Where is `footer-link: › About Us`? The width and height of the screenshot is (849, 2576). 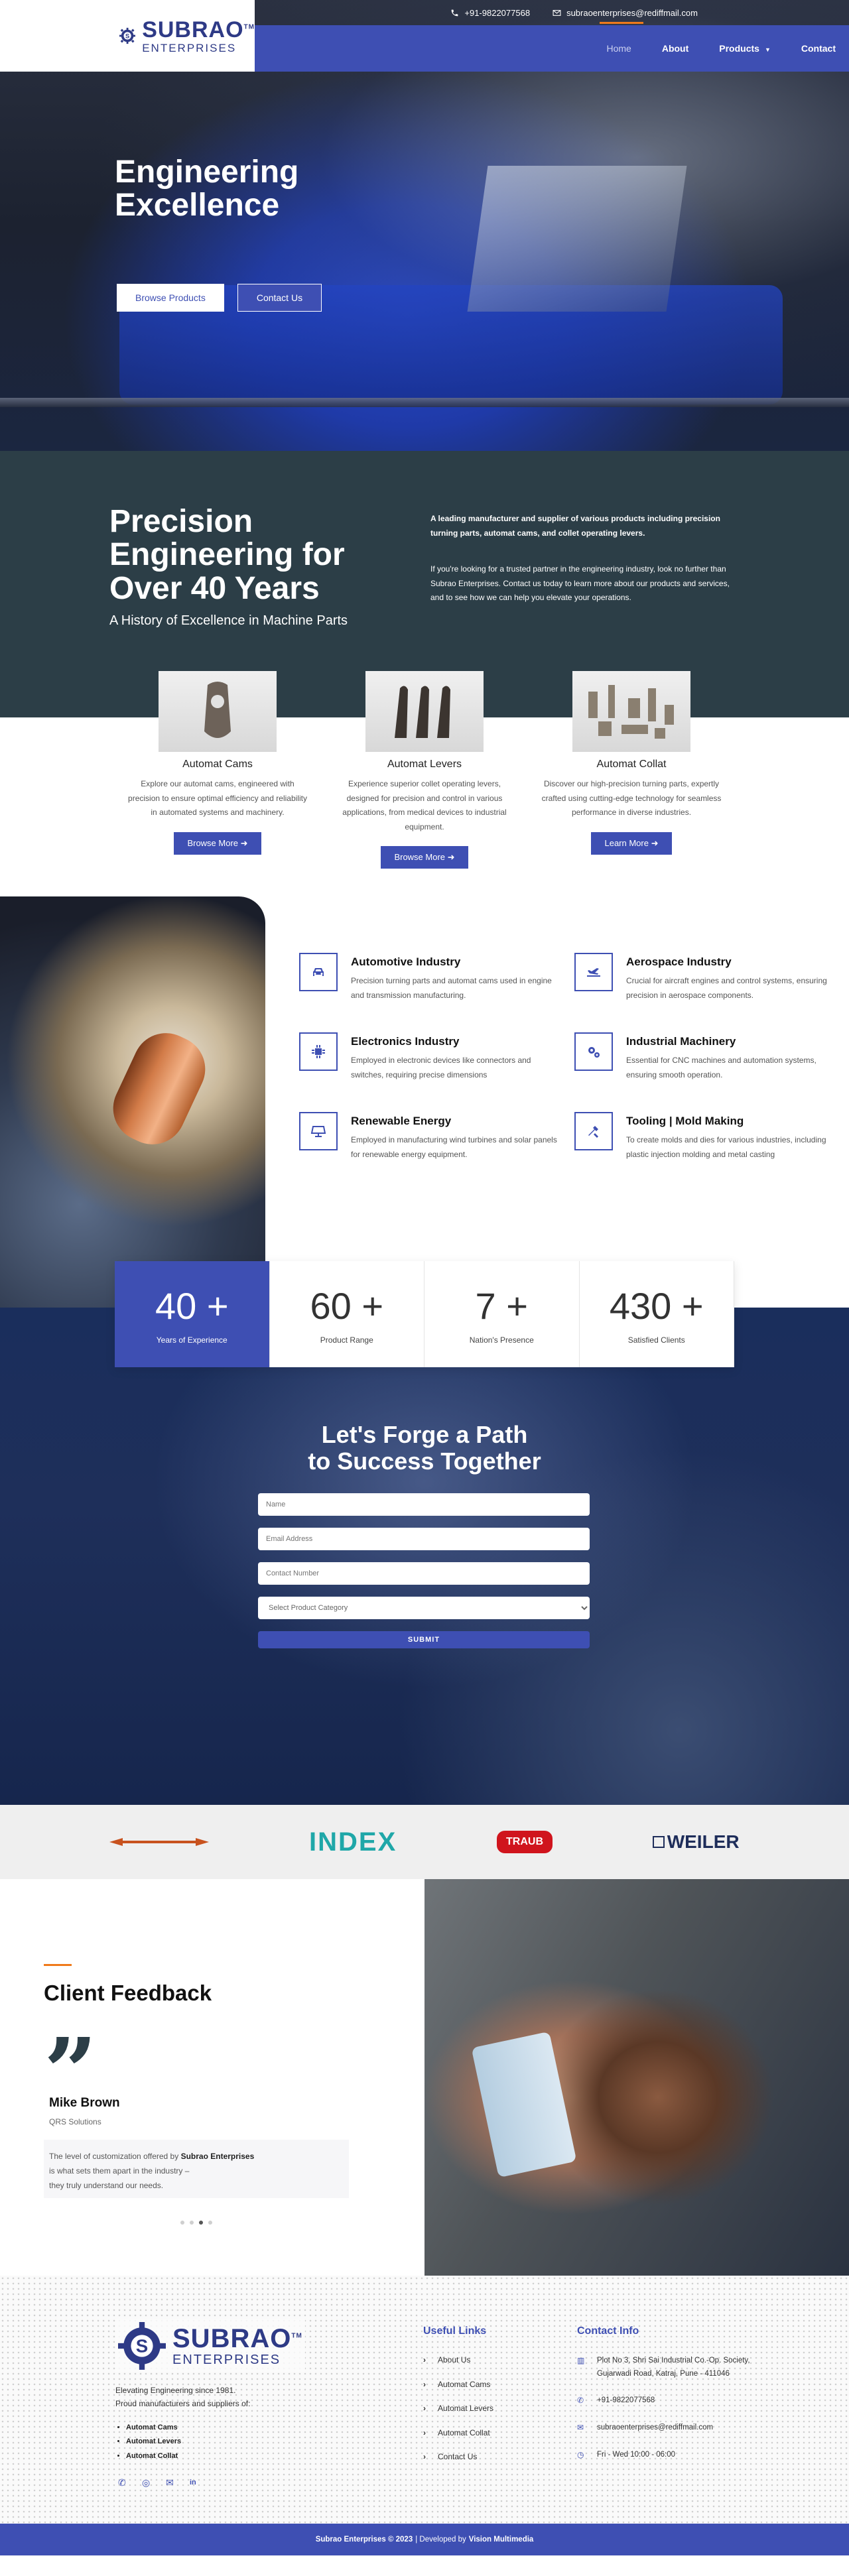
footer-link: › About Us is located at coordinates (458, 2359).